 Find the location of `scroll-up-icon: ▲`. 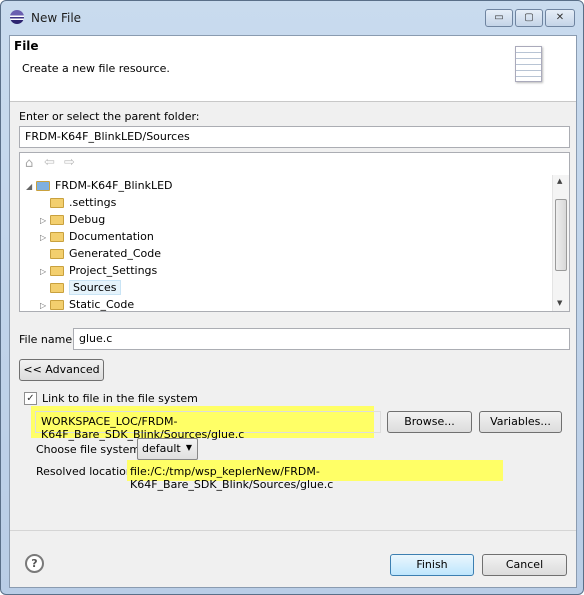

scroll-up-icon: ▲ is located at coordinates (559, 181).